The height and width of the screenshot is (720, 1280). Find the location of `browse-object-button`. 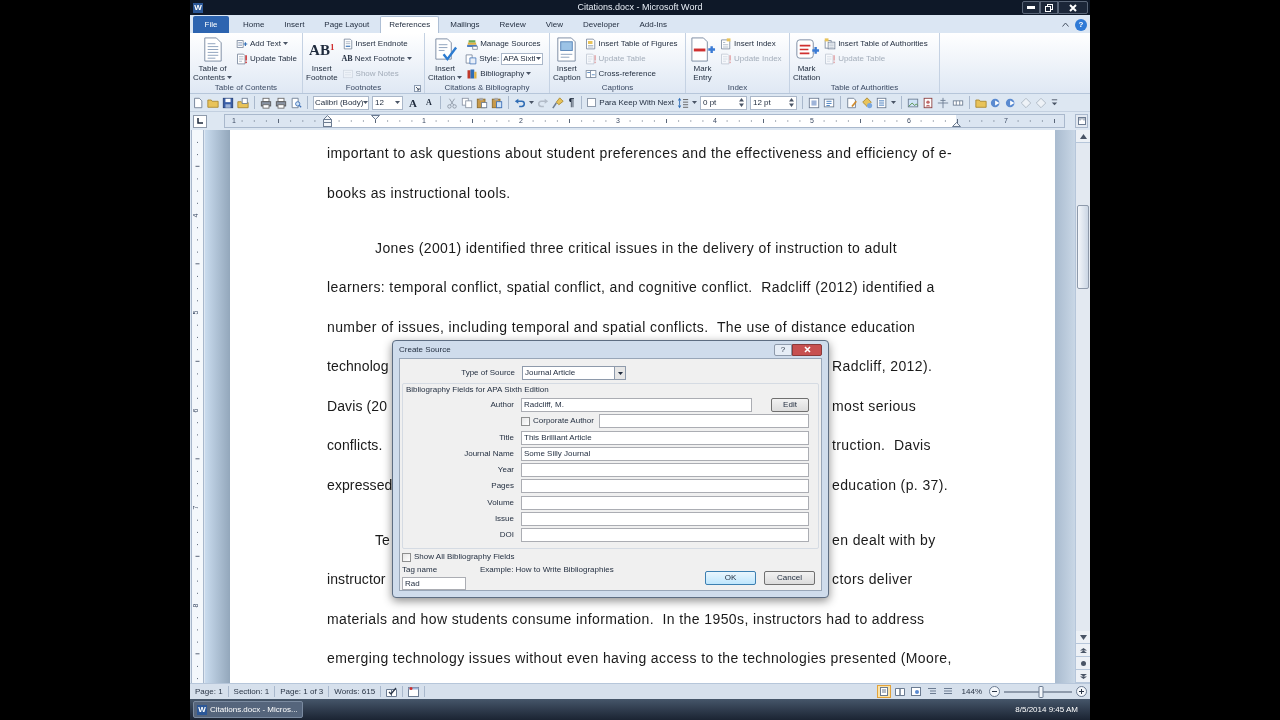

browse-object-button is located at coordinates (1083, 663).